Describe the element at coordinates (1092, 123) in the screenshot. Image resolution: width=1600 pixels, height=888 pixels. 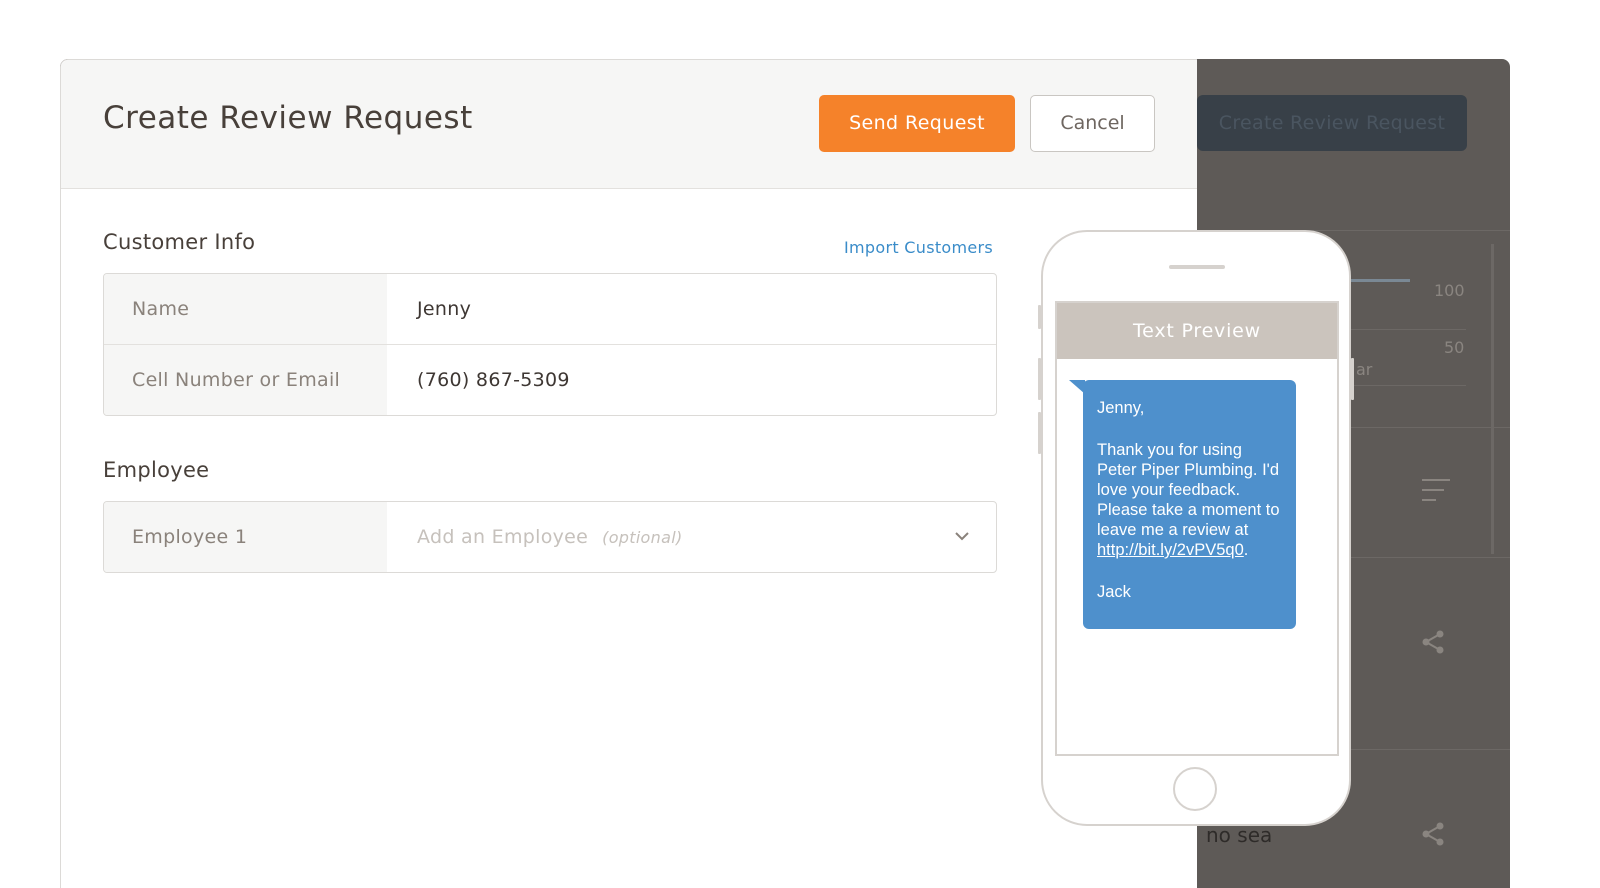
I see `cancel-button: Cancel` at that location.